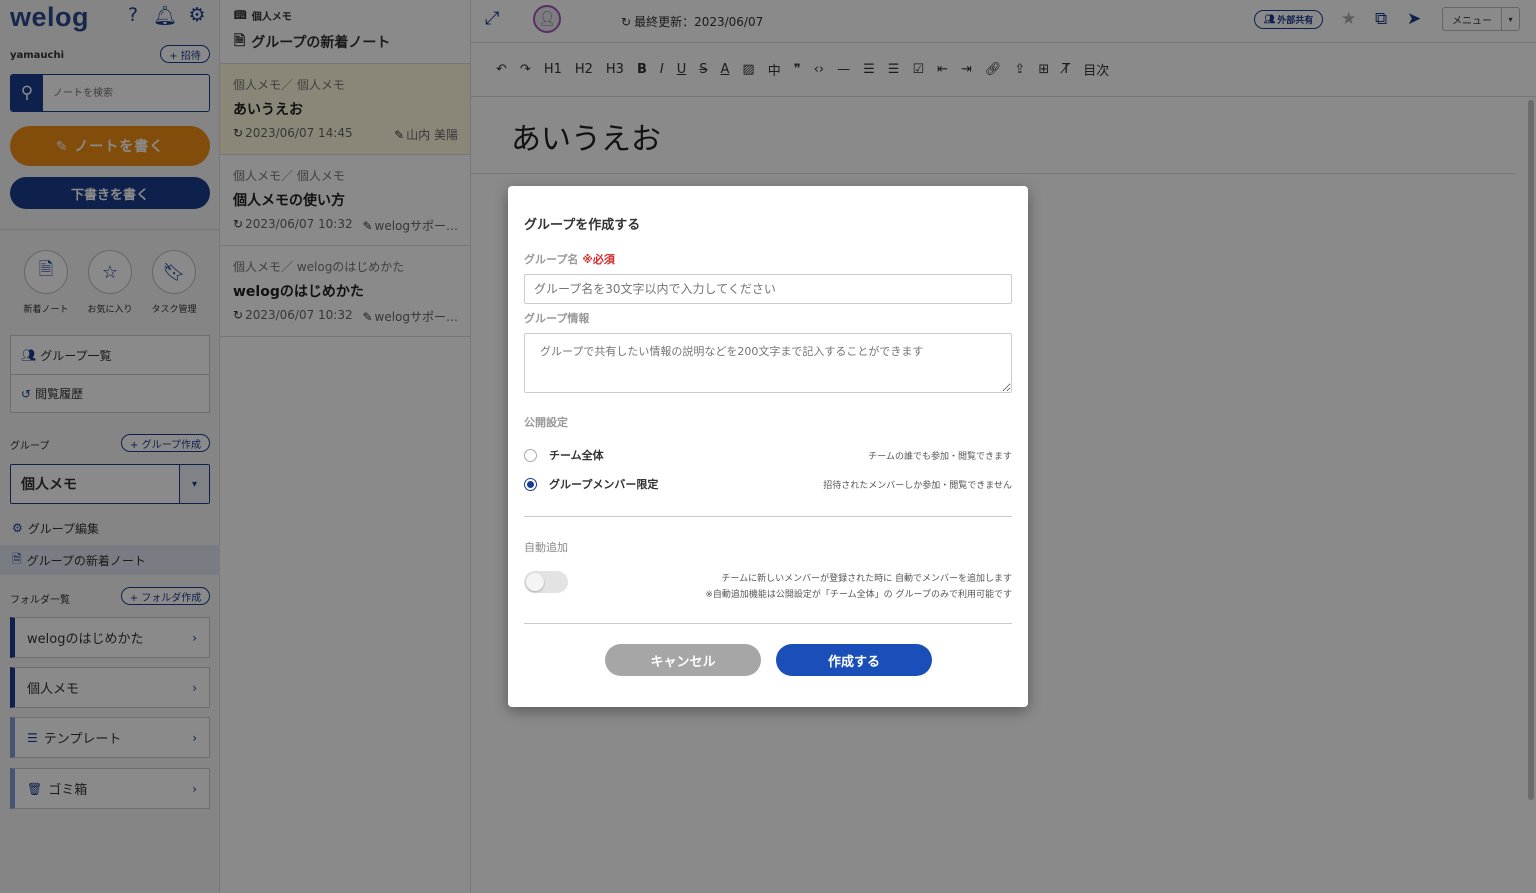 Image resolution: width=1536 pixels, height=893 pixels. What do you see at coordinates (866, 579) in the screenshot?
I see `auto-add-desc-line: チームに新しいメンバーが登録された時に 自動でメンバーを追加します` at bounding box center [866, 579].